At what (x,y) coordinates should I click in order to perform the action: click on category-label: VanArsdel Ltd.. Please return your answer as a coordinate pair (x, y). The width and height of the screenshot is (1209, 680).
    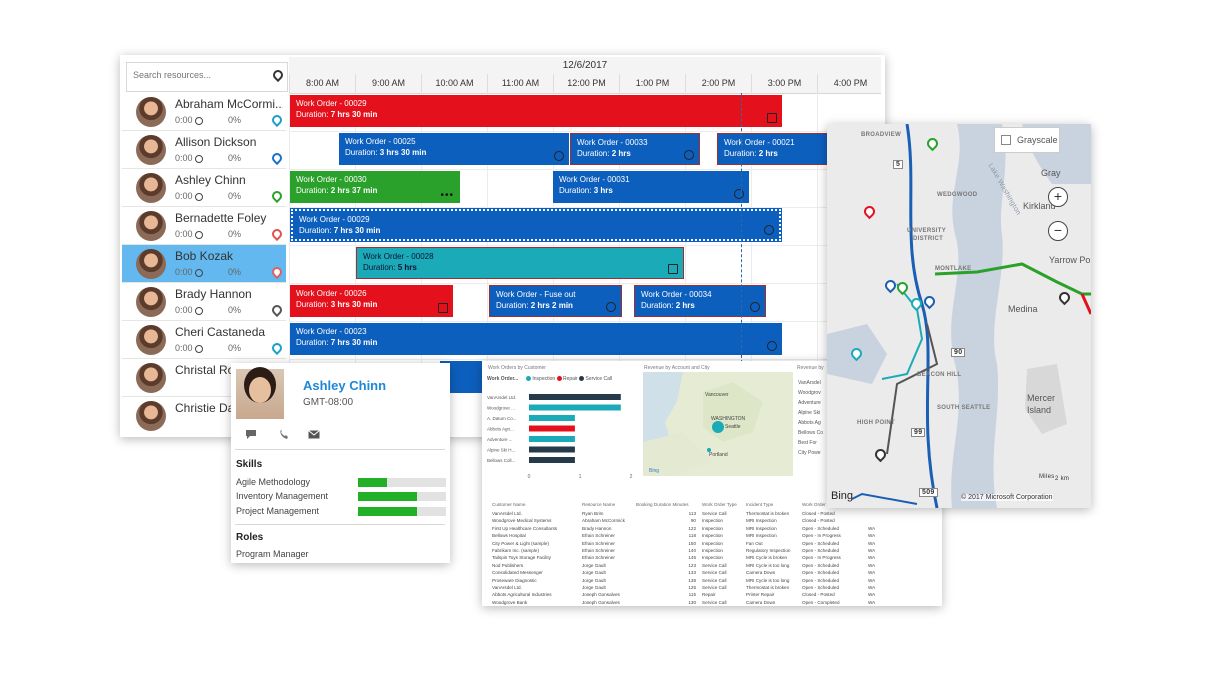
    Looking at the image, I should click on (501, 397).